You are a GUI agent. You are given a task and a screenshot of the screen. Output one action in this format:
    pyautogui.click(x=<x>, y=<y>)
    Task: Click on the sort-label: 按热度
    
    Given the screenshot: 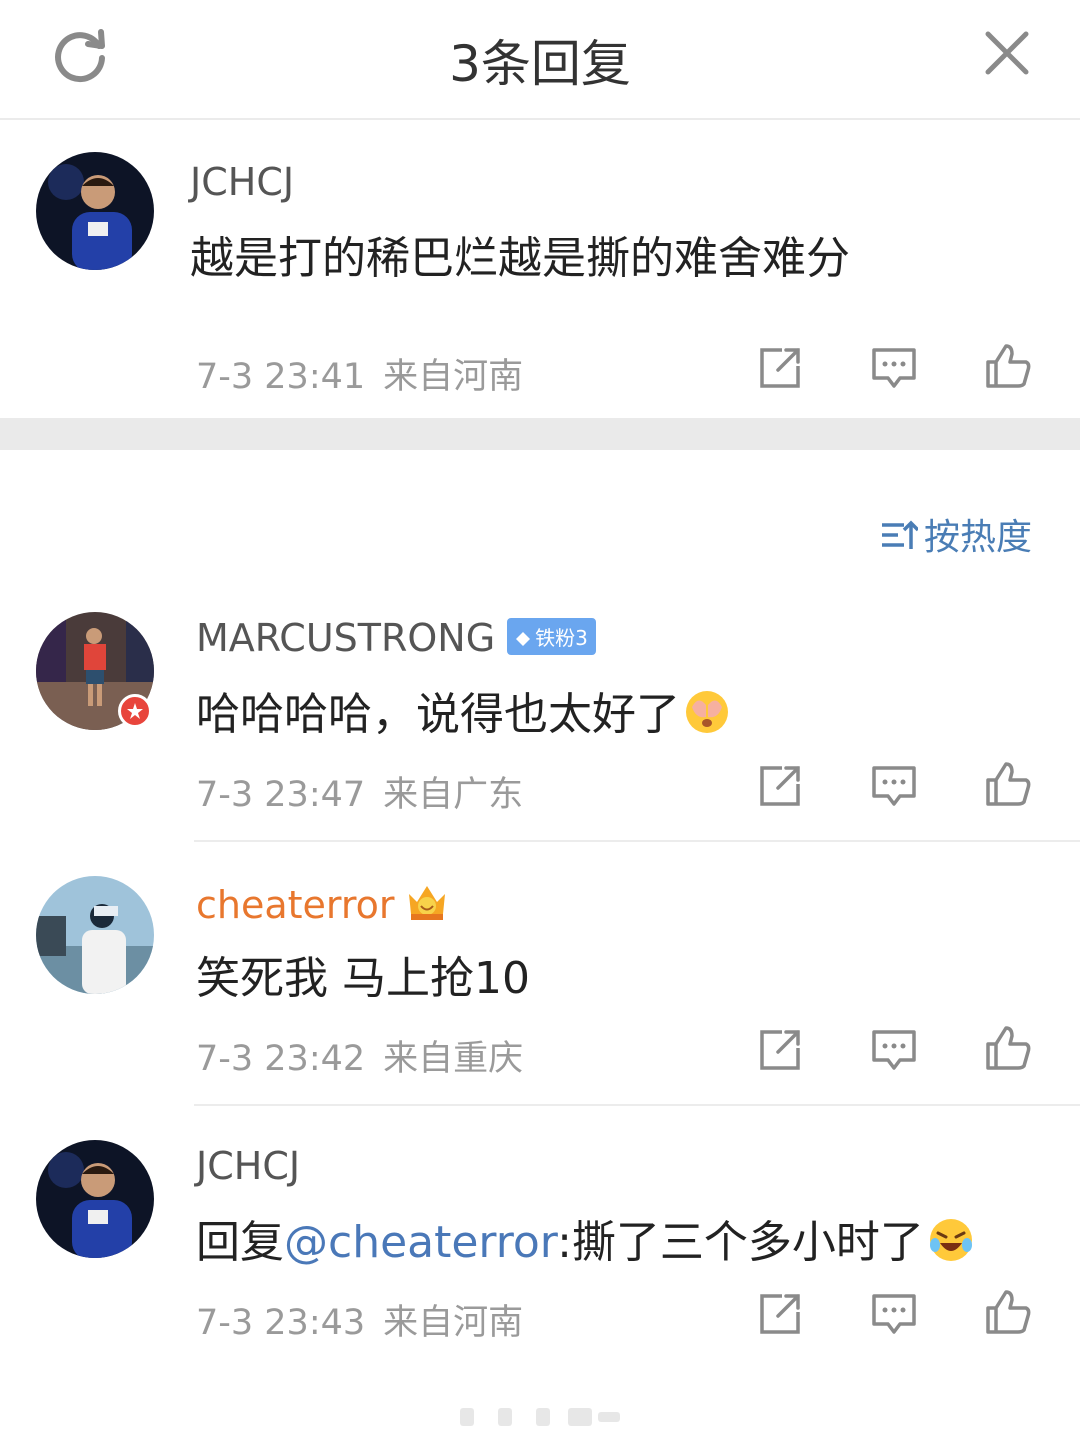 What is the action you would take?
    pyautogui.click(x=978, y=537)
    